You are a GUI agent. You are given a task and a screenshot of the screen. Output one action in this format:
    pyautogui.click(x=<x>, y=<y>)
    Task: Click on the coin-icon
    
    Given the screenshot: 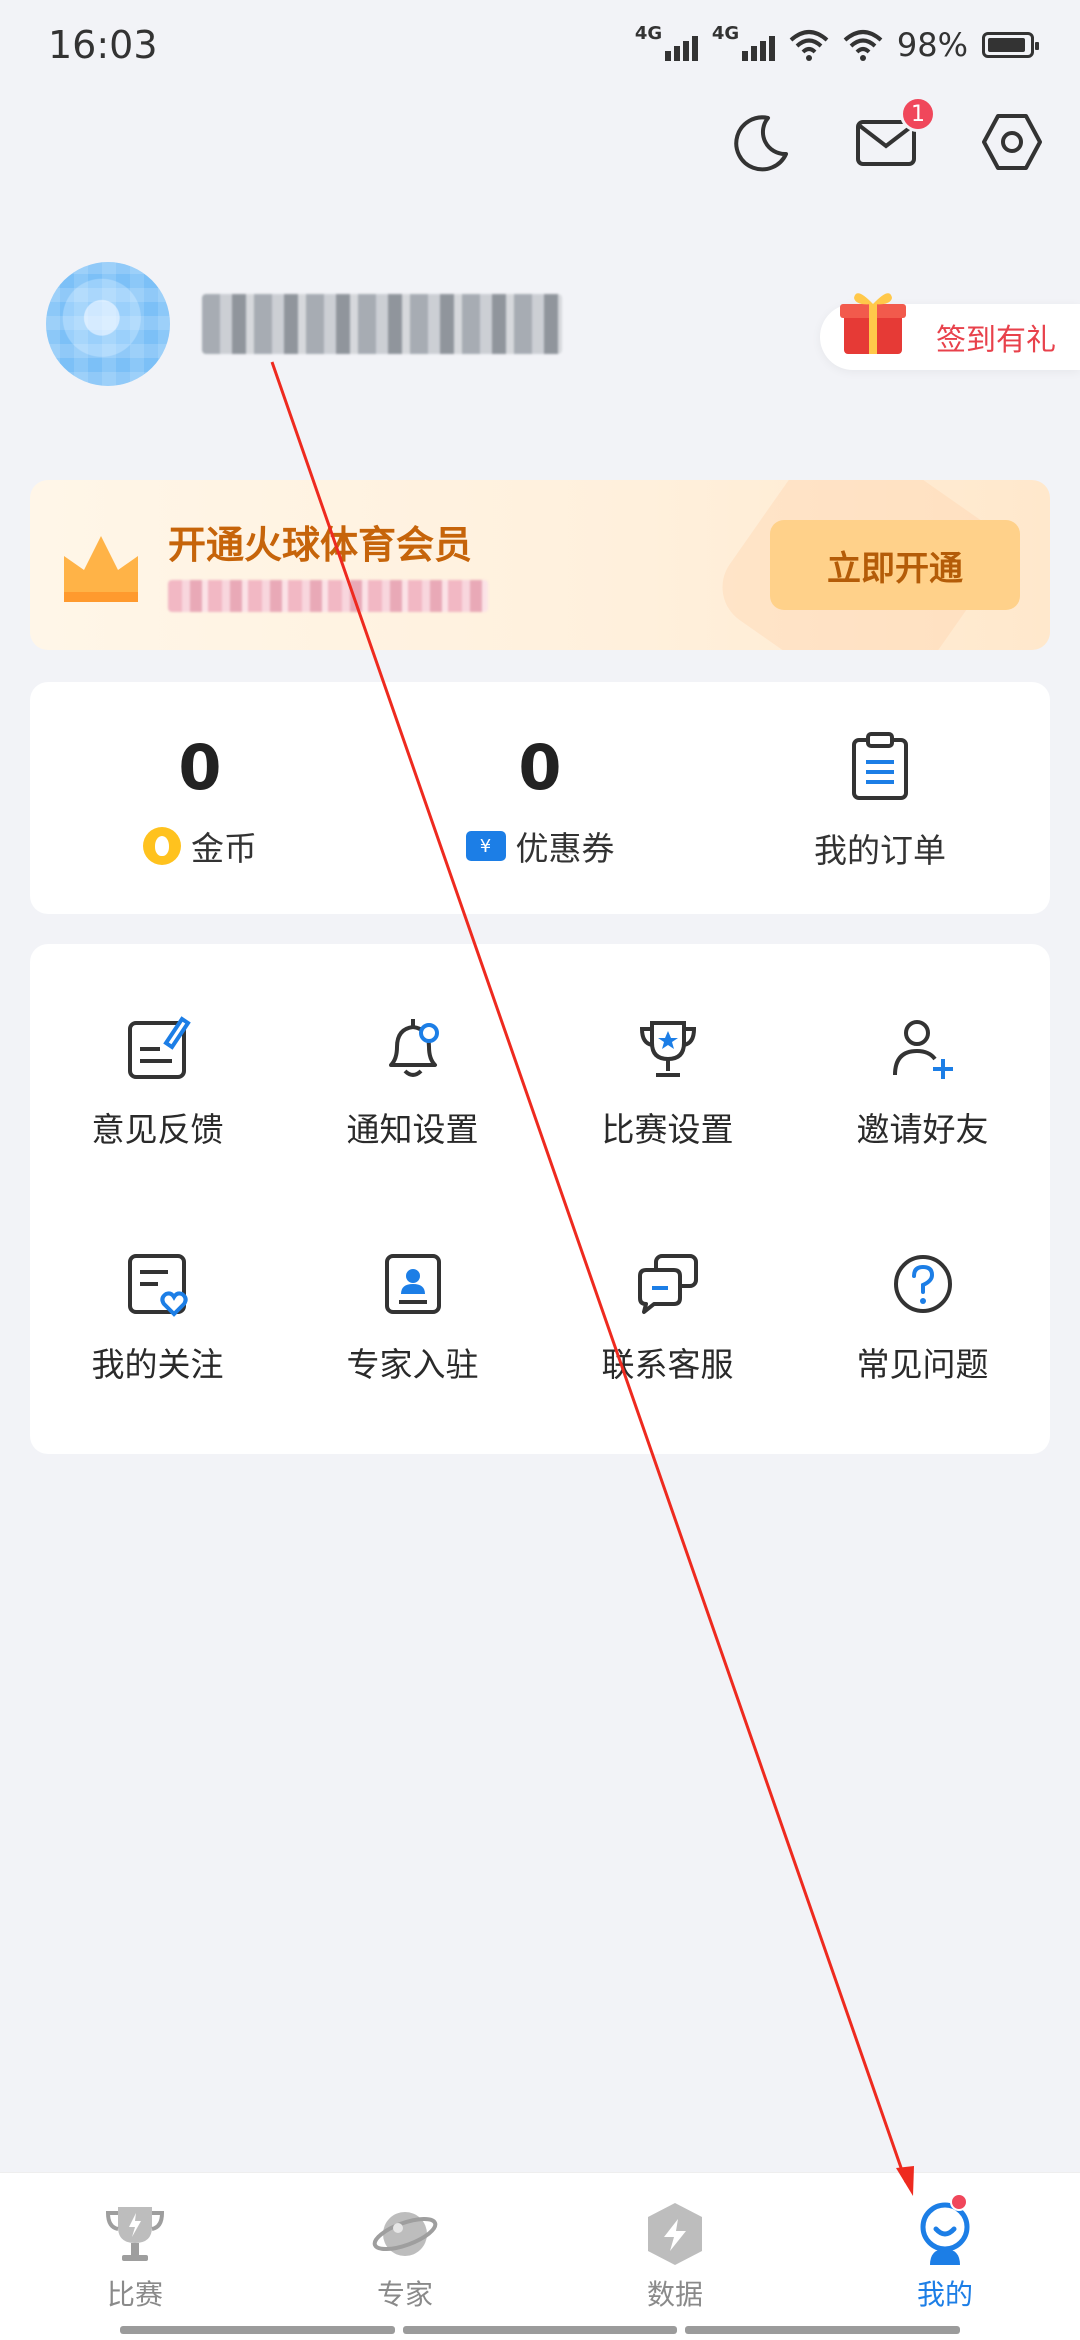 What is the action you would take?
    pyautogui.click(x=162, y=846)
    